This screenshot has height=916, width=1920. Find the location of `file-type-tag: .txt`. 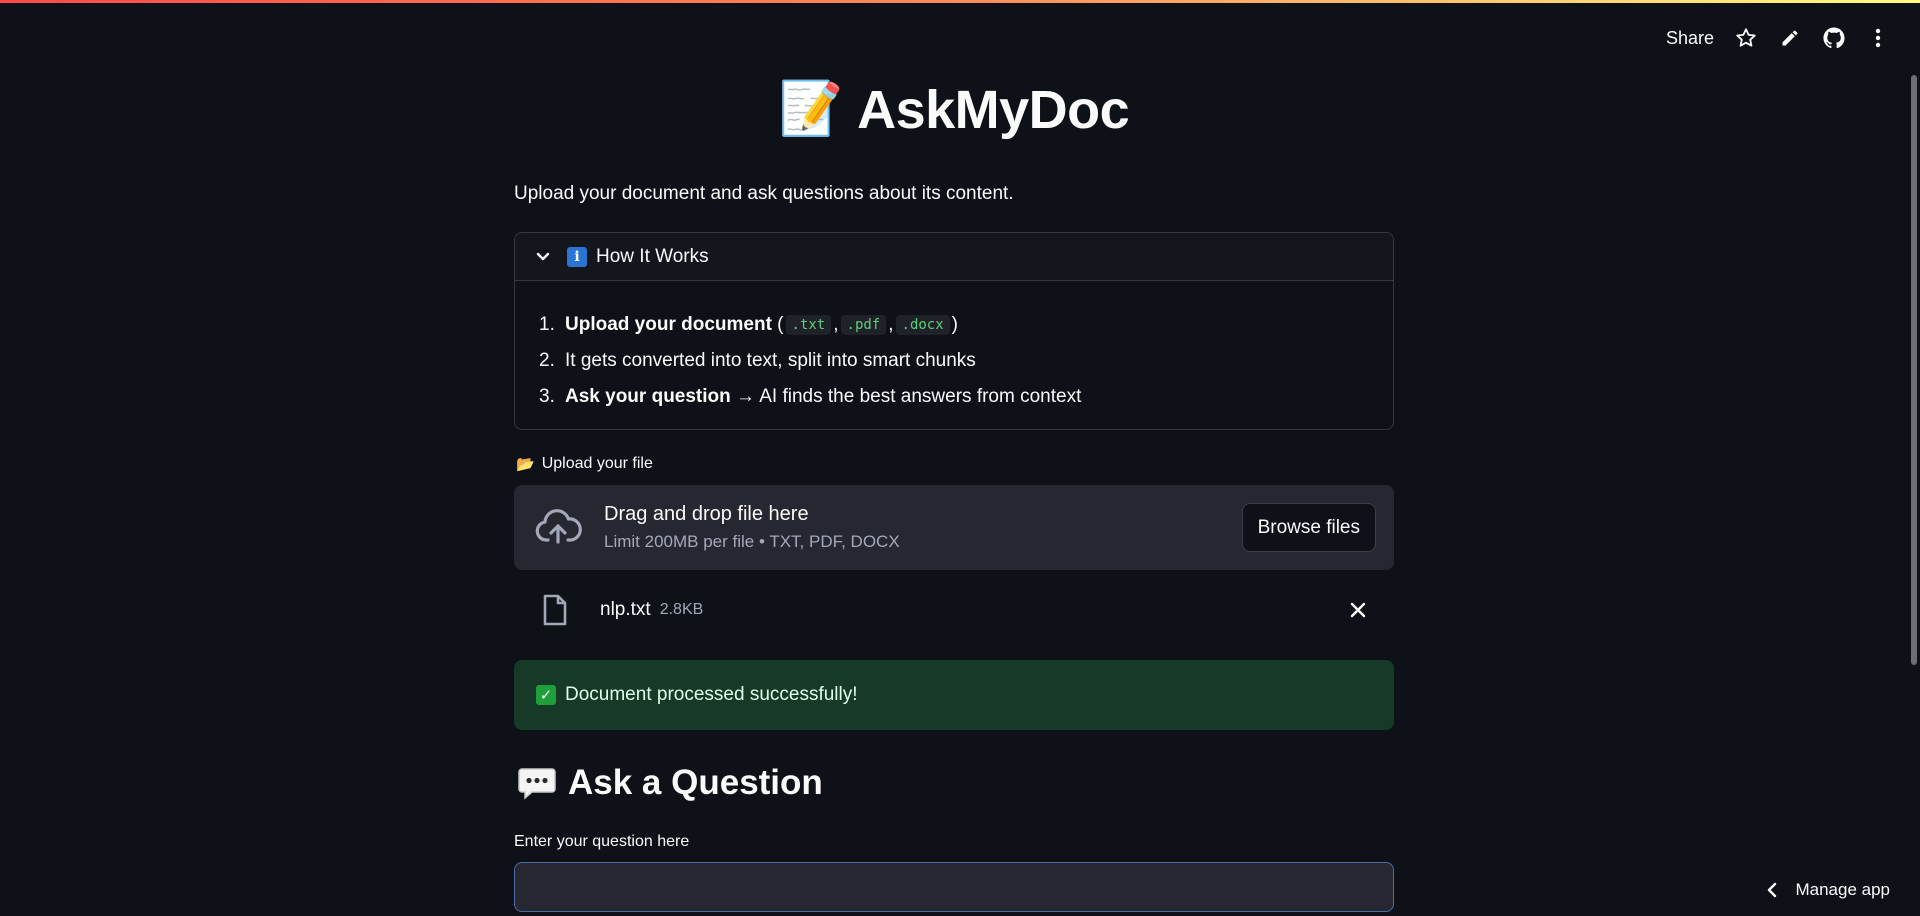

file-type-tag: .txt is located at coordinates (808, 325).